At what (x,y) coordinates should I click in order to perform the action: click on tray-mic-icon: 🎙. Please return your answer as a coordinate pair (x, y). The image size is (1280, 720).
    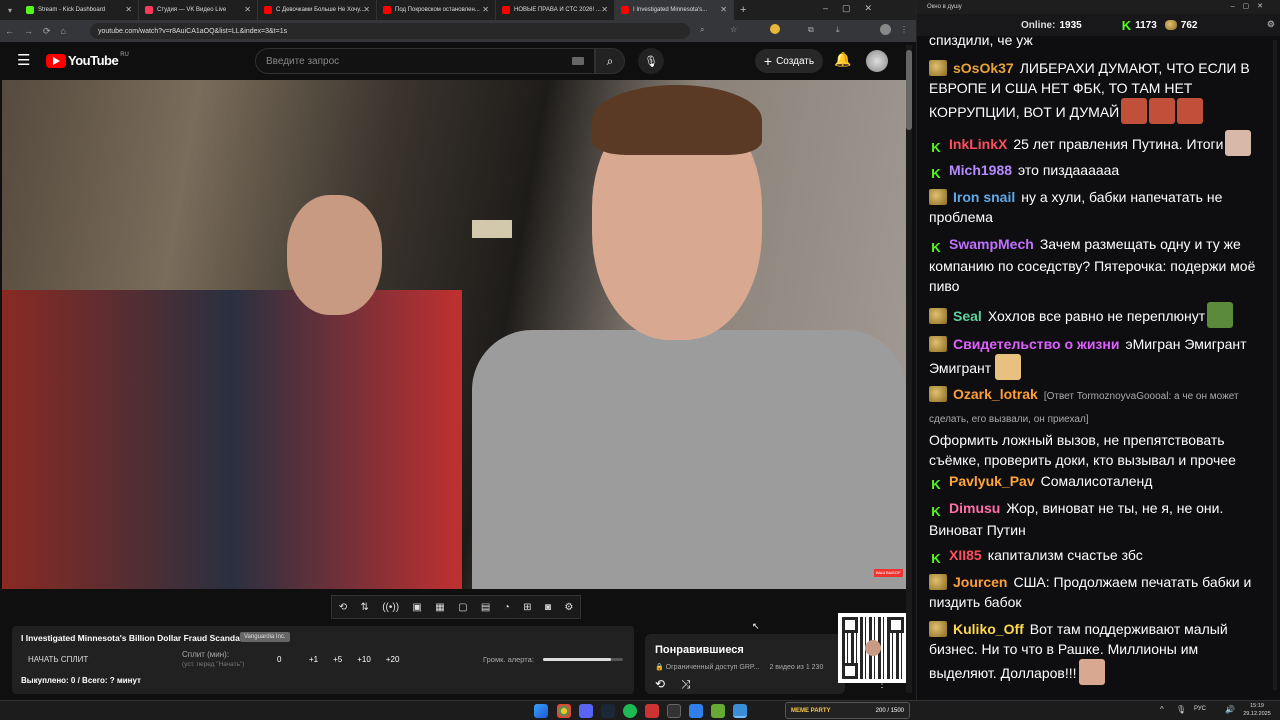
    Looking at the image, I should click on (1181, 709).